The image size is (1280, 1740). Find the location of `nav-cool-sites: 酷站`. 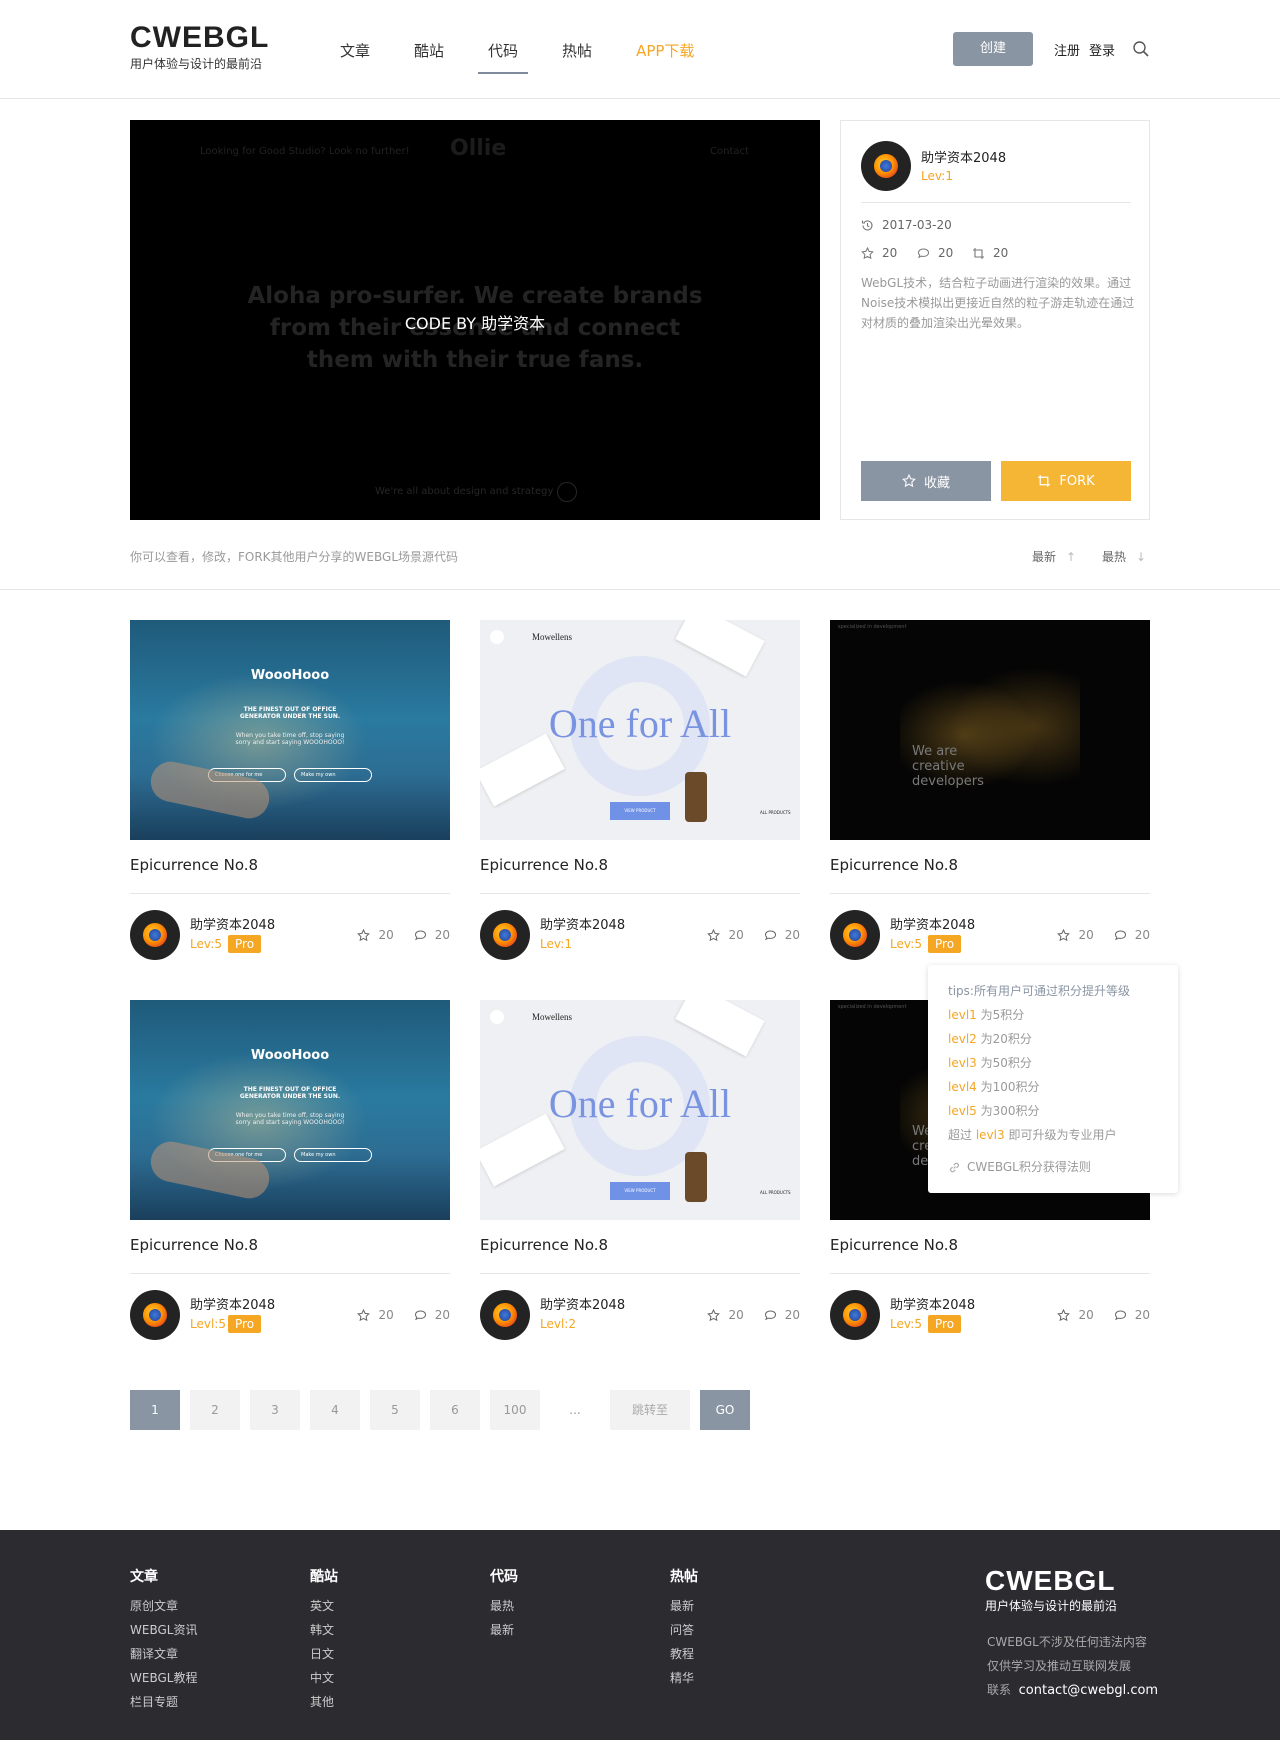

nav-cool-sites: 酷站 is located at coordinates (429, 49).